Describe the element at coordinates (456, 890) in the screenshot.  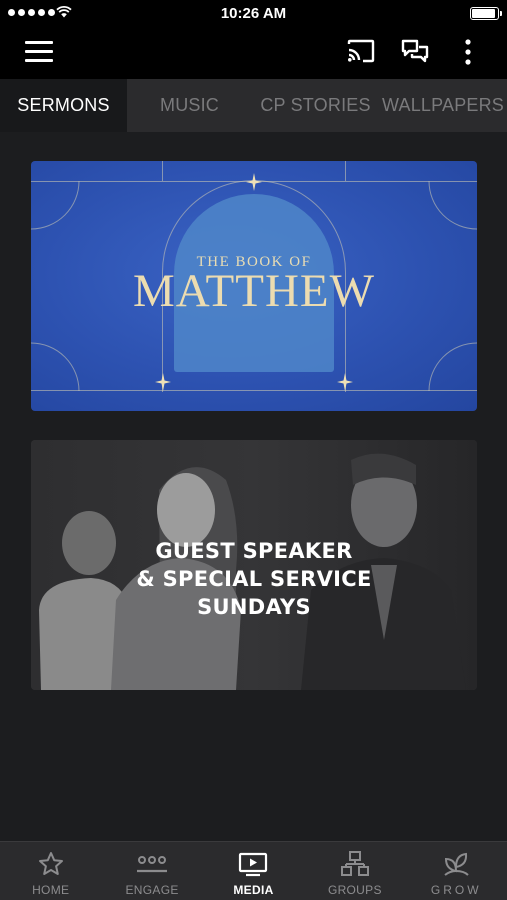
I see `nav-label-grow: GROW` at that location.